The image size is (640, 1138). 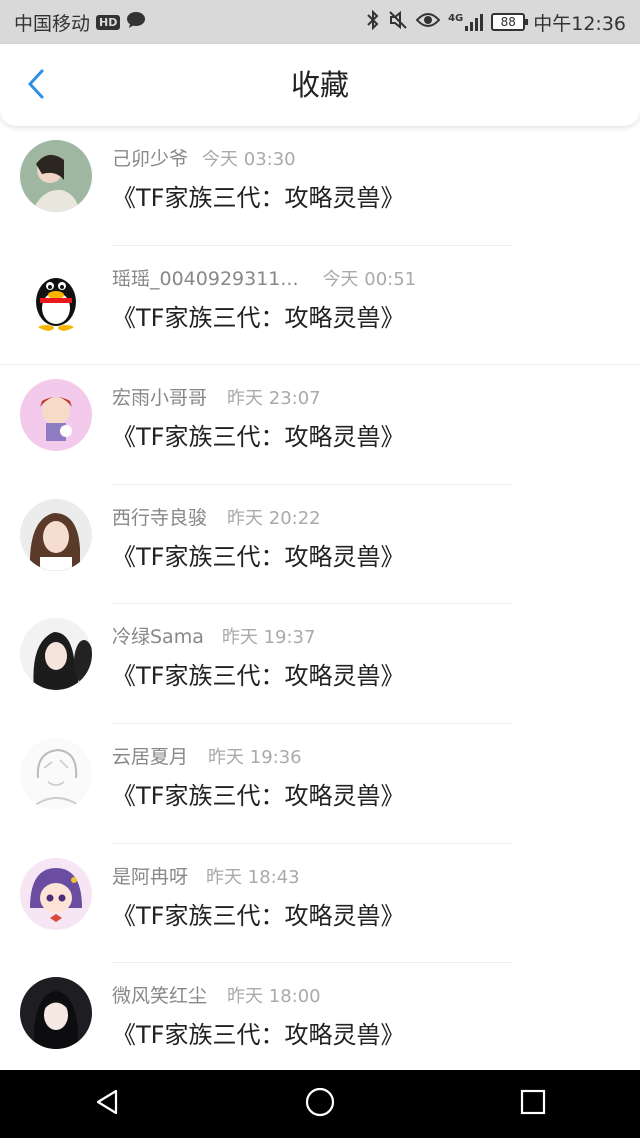 I want to click on list-item: 己卯少爷 今天 03:30 《TF家族三代：攻略灵兽》, so click(x=320, y=186).